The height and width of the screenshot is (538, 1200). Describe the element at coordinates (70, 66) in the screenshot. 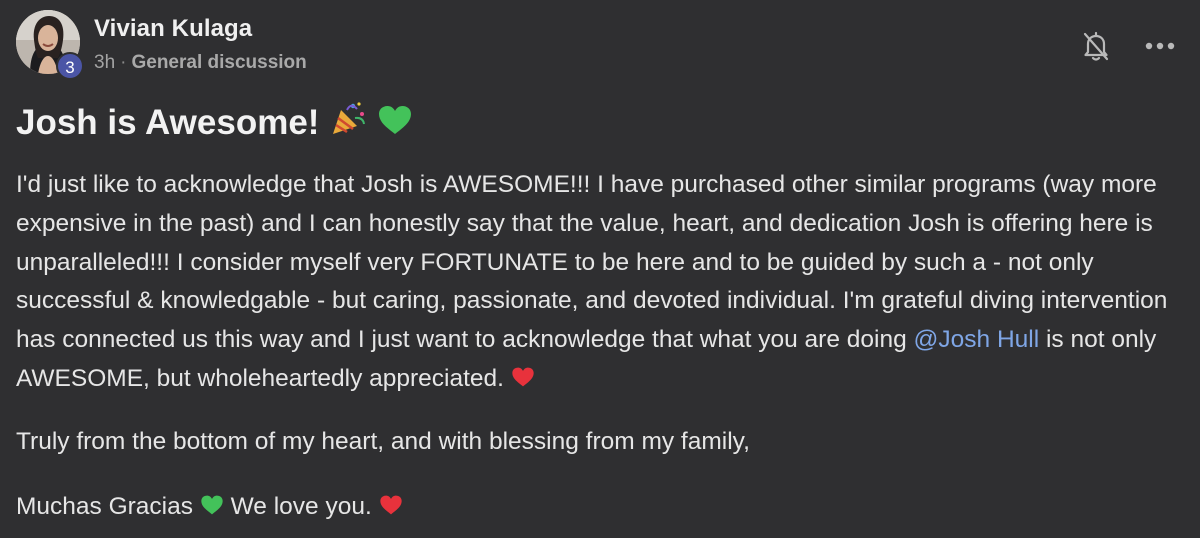

I see `level-badge: 3` at that location.